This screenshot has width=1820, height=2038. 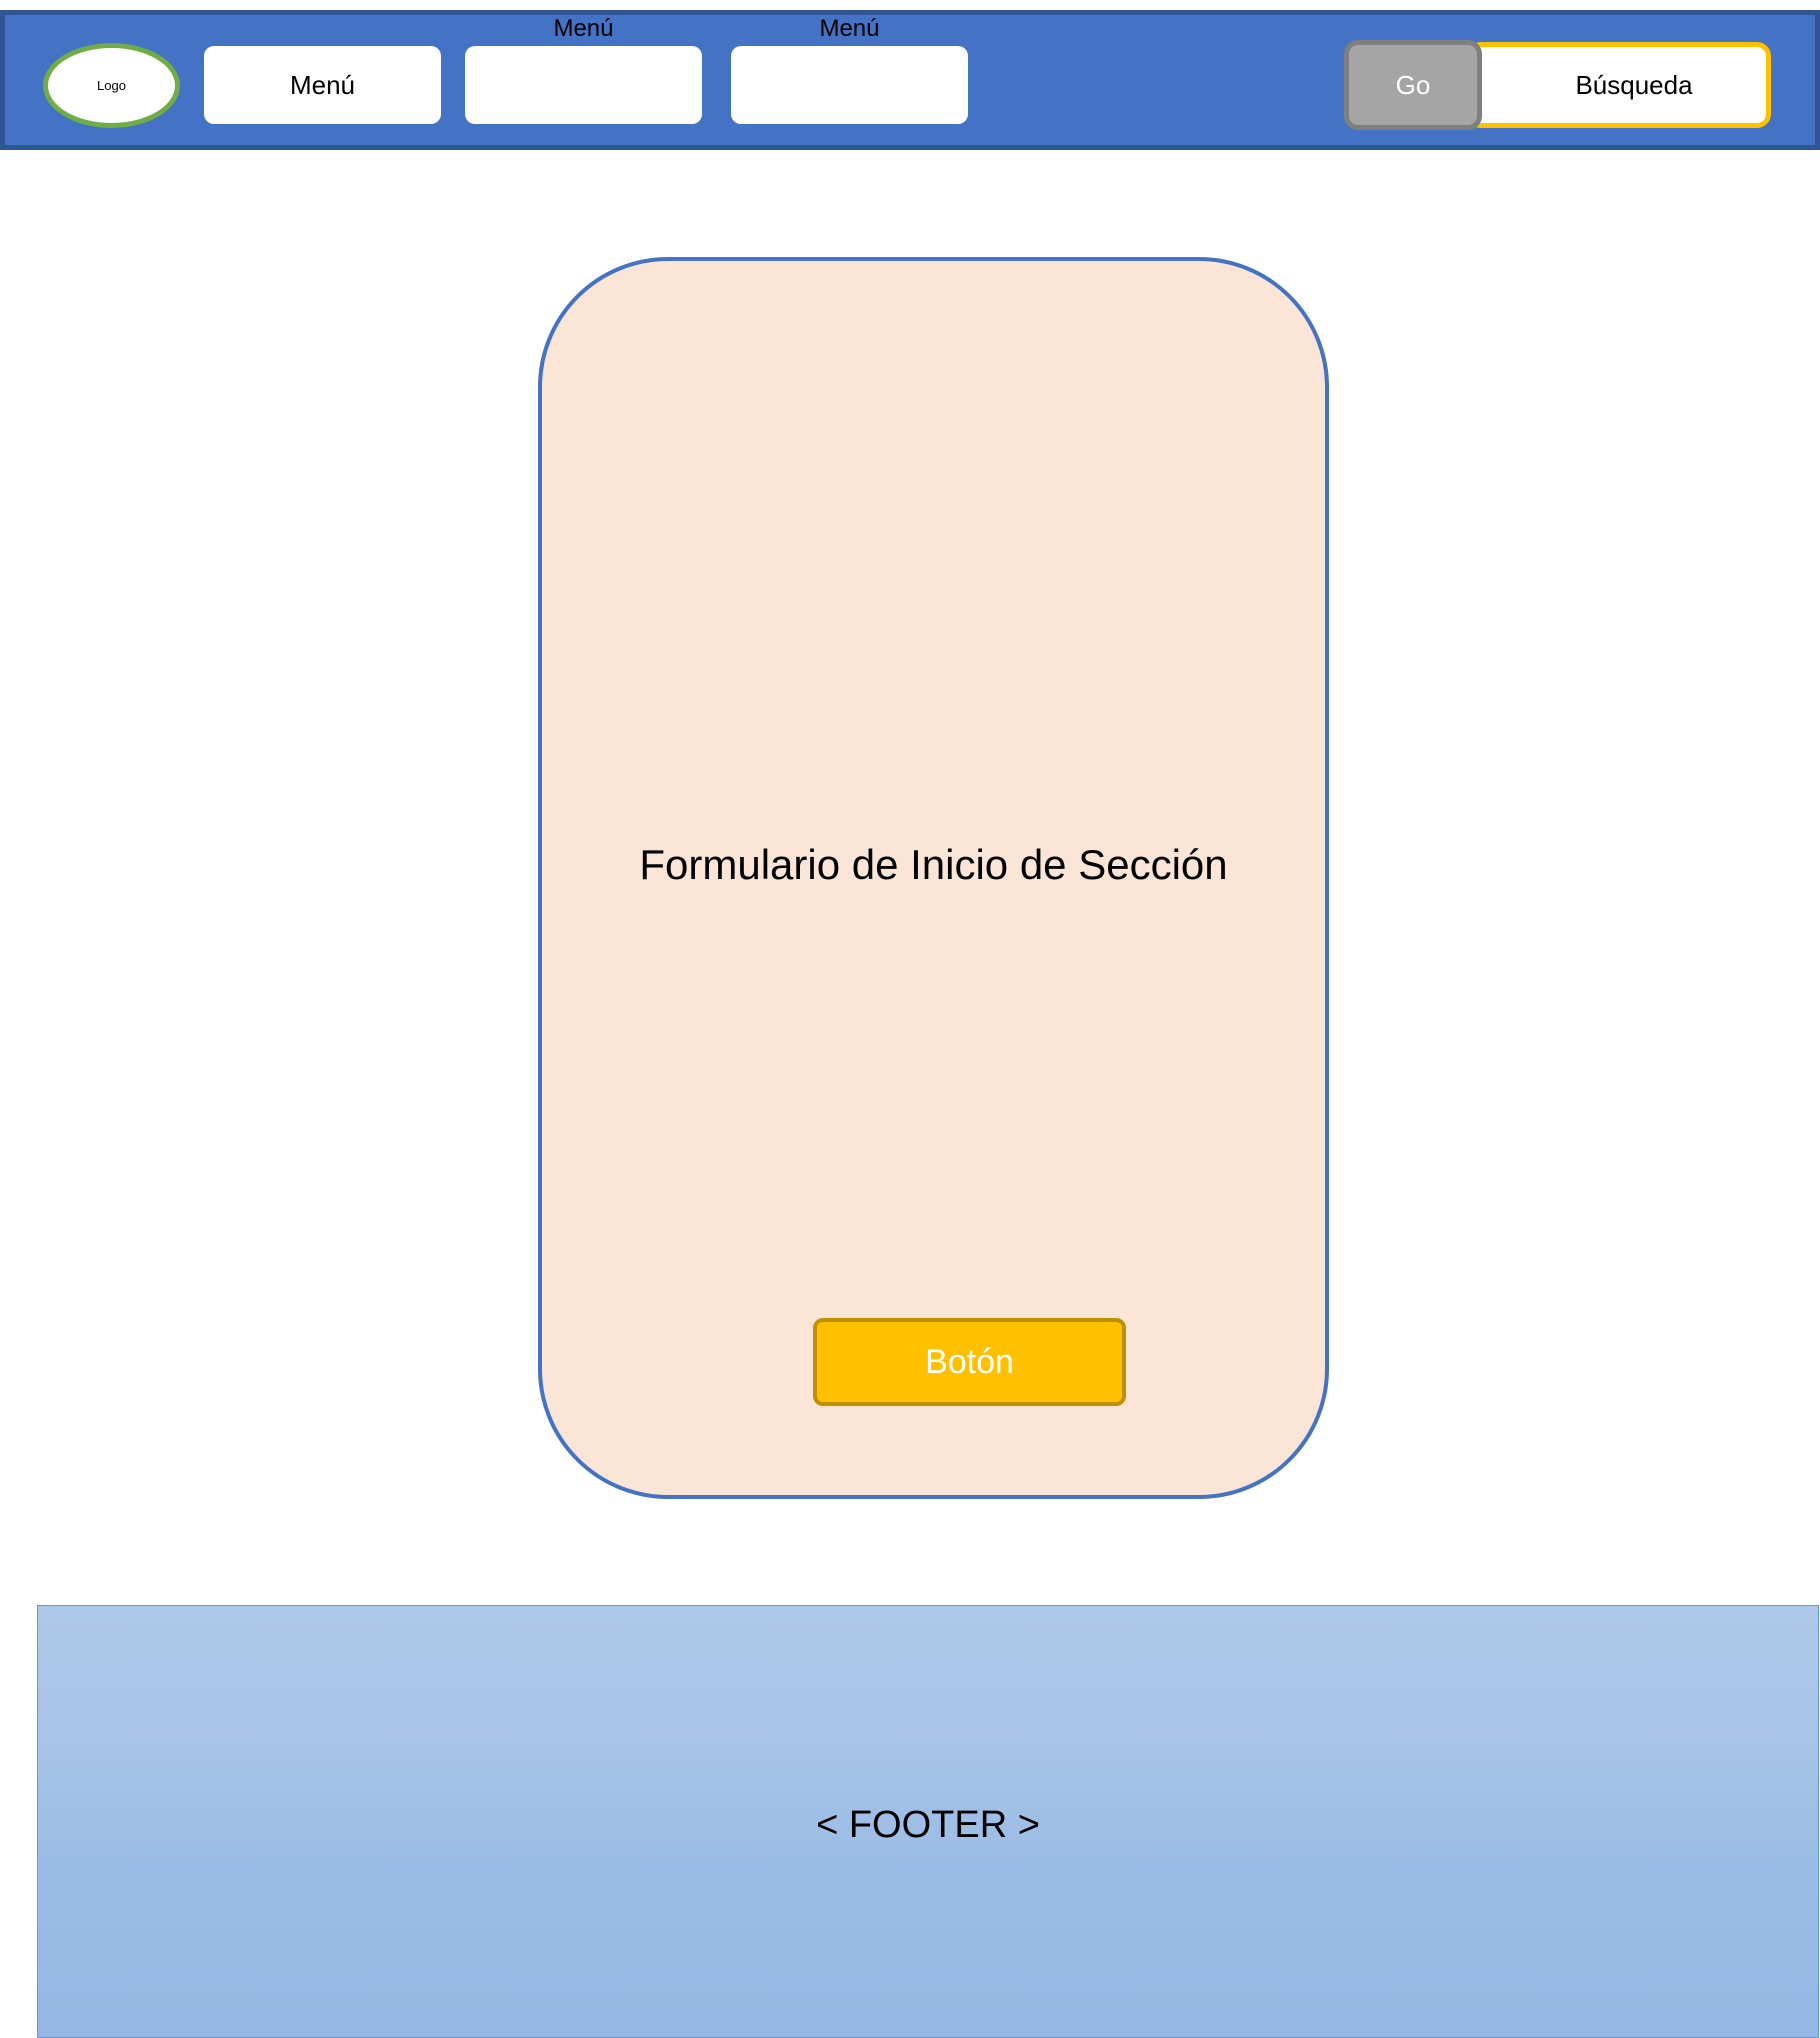 I want to click on go-button: Go, so click(x=1413, y=85).